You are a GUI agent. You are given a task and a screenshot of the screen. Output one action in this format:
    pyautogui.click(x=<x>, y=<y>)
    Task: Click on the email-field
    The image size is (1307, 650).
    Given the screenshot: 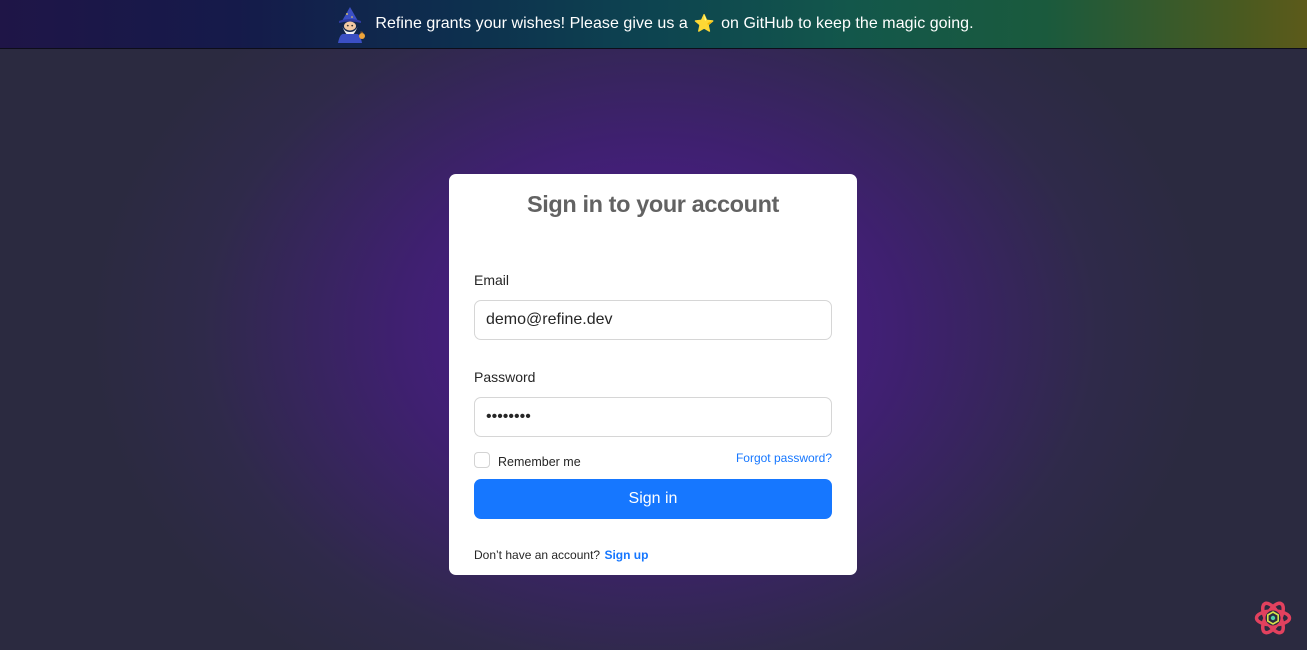 What is the action you would take?
    pyautogui.click(x=653, y=320)
    